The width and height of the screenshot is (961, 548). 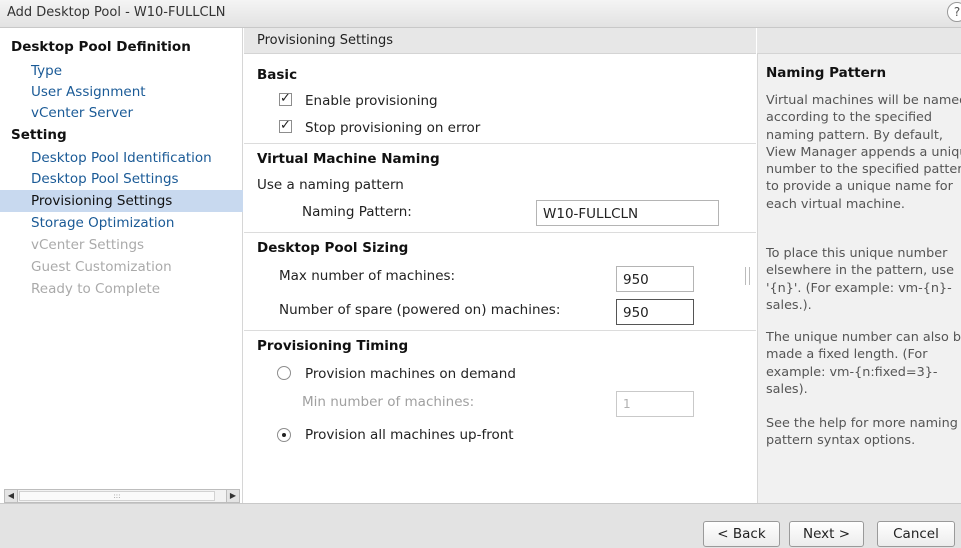 What do you see at coordinates (627, 213) in the screenshot?
I see `naming-pattern-input: W10-FULLCLN` at bounding box center [627, 213].